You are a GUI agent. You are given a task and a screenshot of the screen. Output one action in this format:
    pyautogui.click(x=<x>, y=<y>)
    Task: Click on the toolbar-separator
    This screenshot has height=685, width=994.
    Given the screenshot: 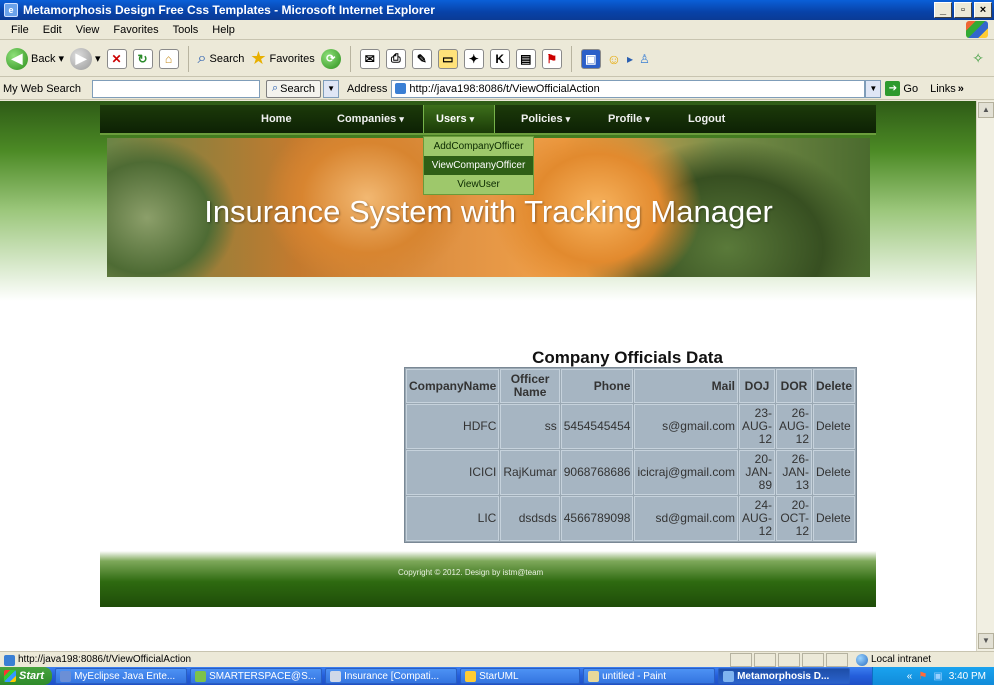 What is the action you would take?
    pyautogui.click(x=188, y=58)
    